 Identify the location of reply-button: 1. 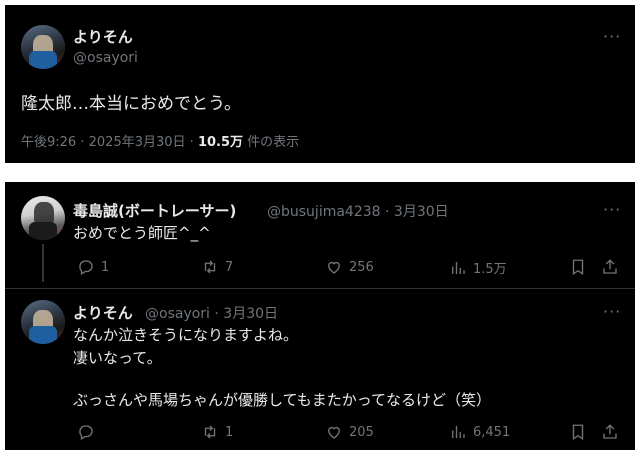
(93, 267).